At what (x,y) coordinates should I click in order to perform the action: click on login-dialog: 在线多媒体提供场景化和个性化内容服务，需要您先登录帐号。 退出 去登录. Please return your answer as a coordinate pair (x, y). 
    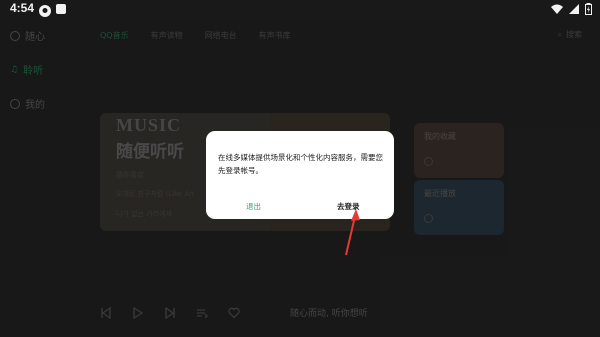
    Looking at the image, I should click on (300, 175).